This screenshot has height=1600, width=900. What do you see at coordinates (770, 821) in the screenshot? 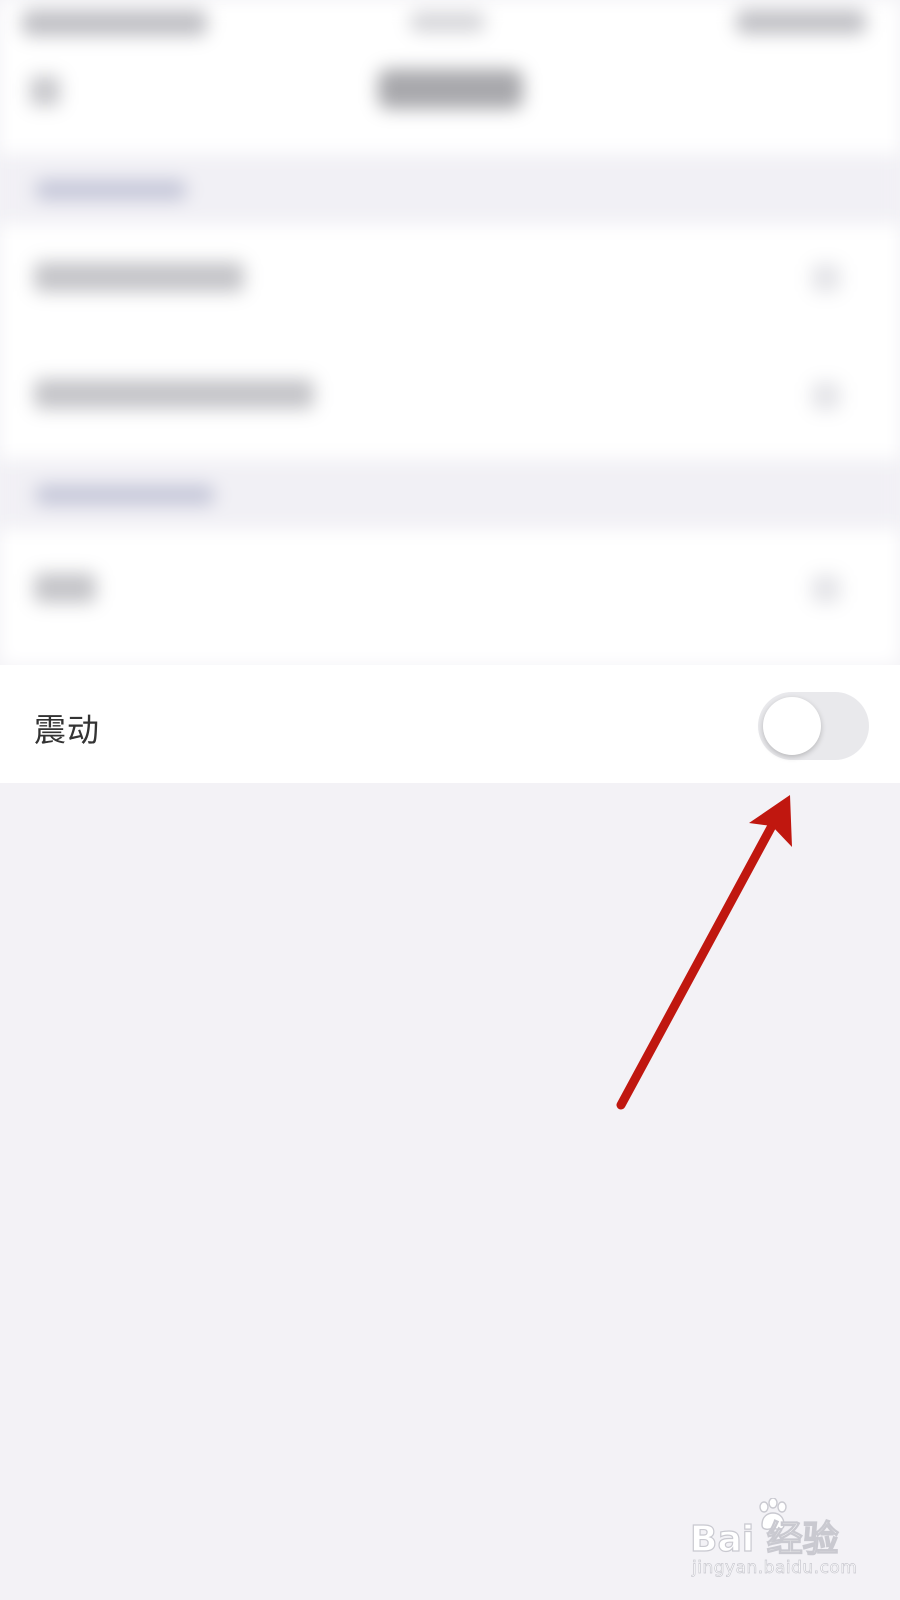
I see `arrow-head` at bounding box center [770, 821].